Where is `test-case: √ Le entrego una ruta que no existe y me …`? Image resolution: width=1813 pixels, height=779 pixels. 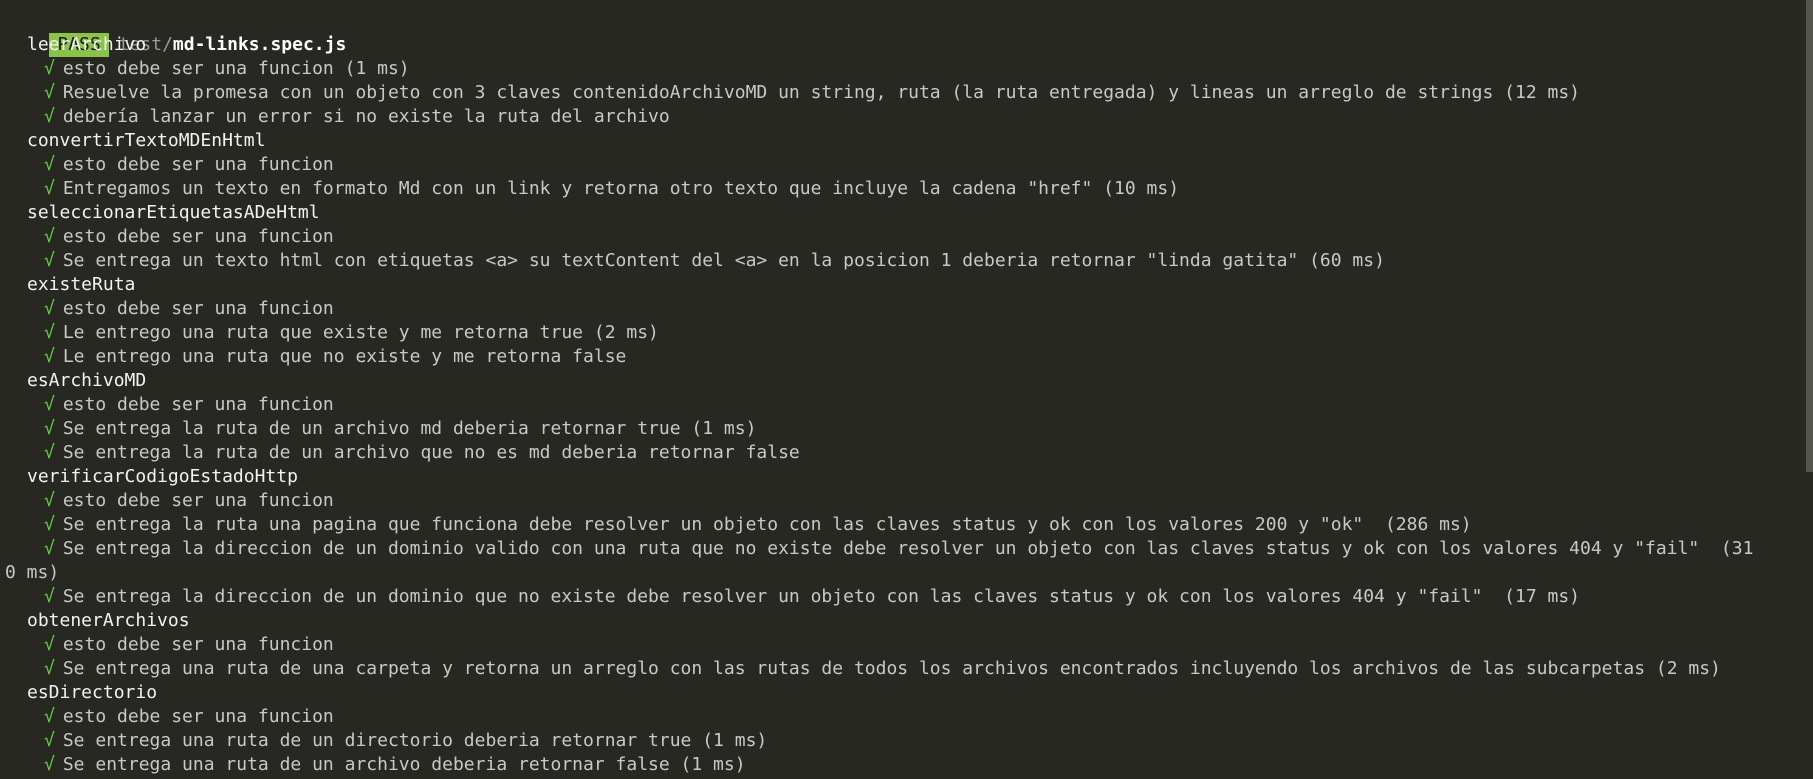
test-case: √ Le entrego una ruta que no existe y me … is located at coordinates (906, 357).